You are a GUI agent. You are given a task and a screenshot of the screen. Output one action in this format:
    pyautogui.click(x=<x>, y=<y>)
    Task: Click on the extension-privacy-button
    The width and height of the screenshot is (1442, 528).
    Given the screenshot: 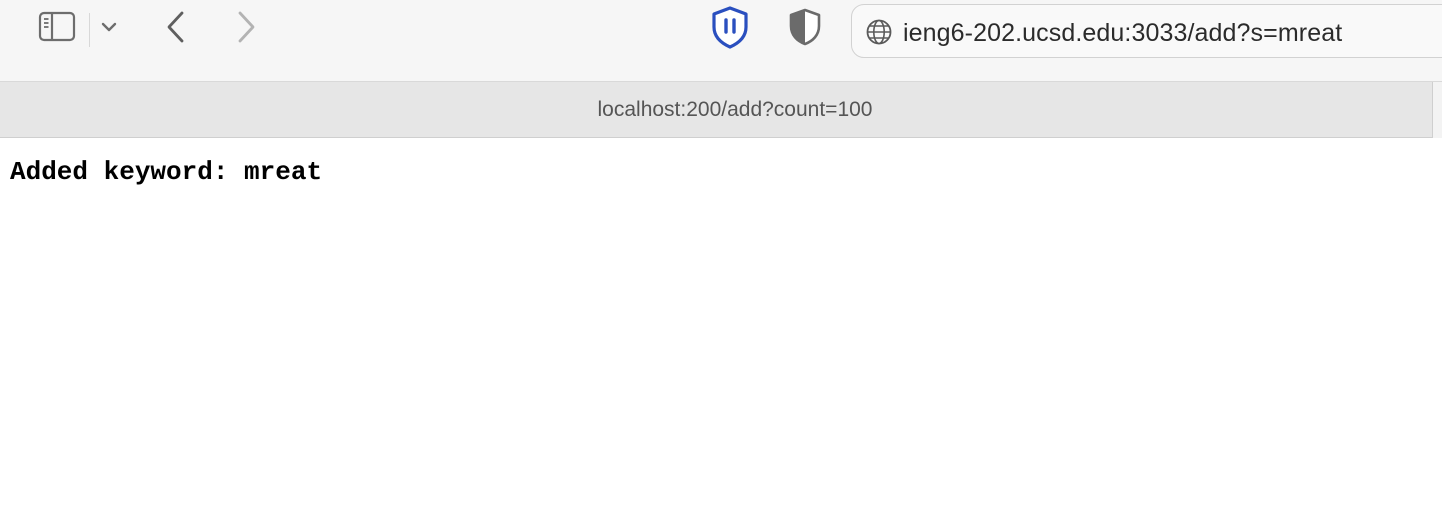 What is the action you would take?
    pyautogui.click(x=805, y=29)
    